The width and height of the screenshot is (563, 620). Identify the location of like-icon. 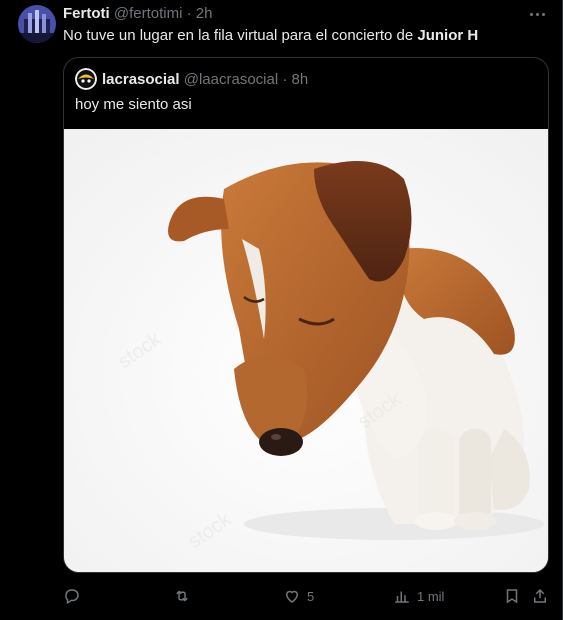
(292, 596).